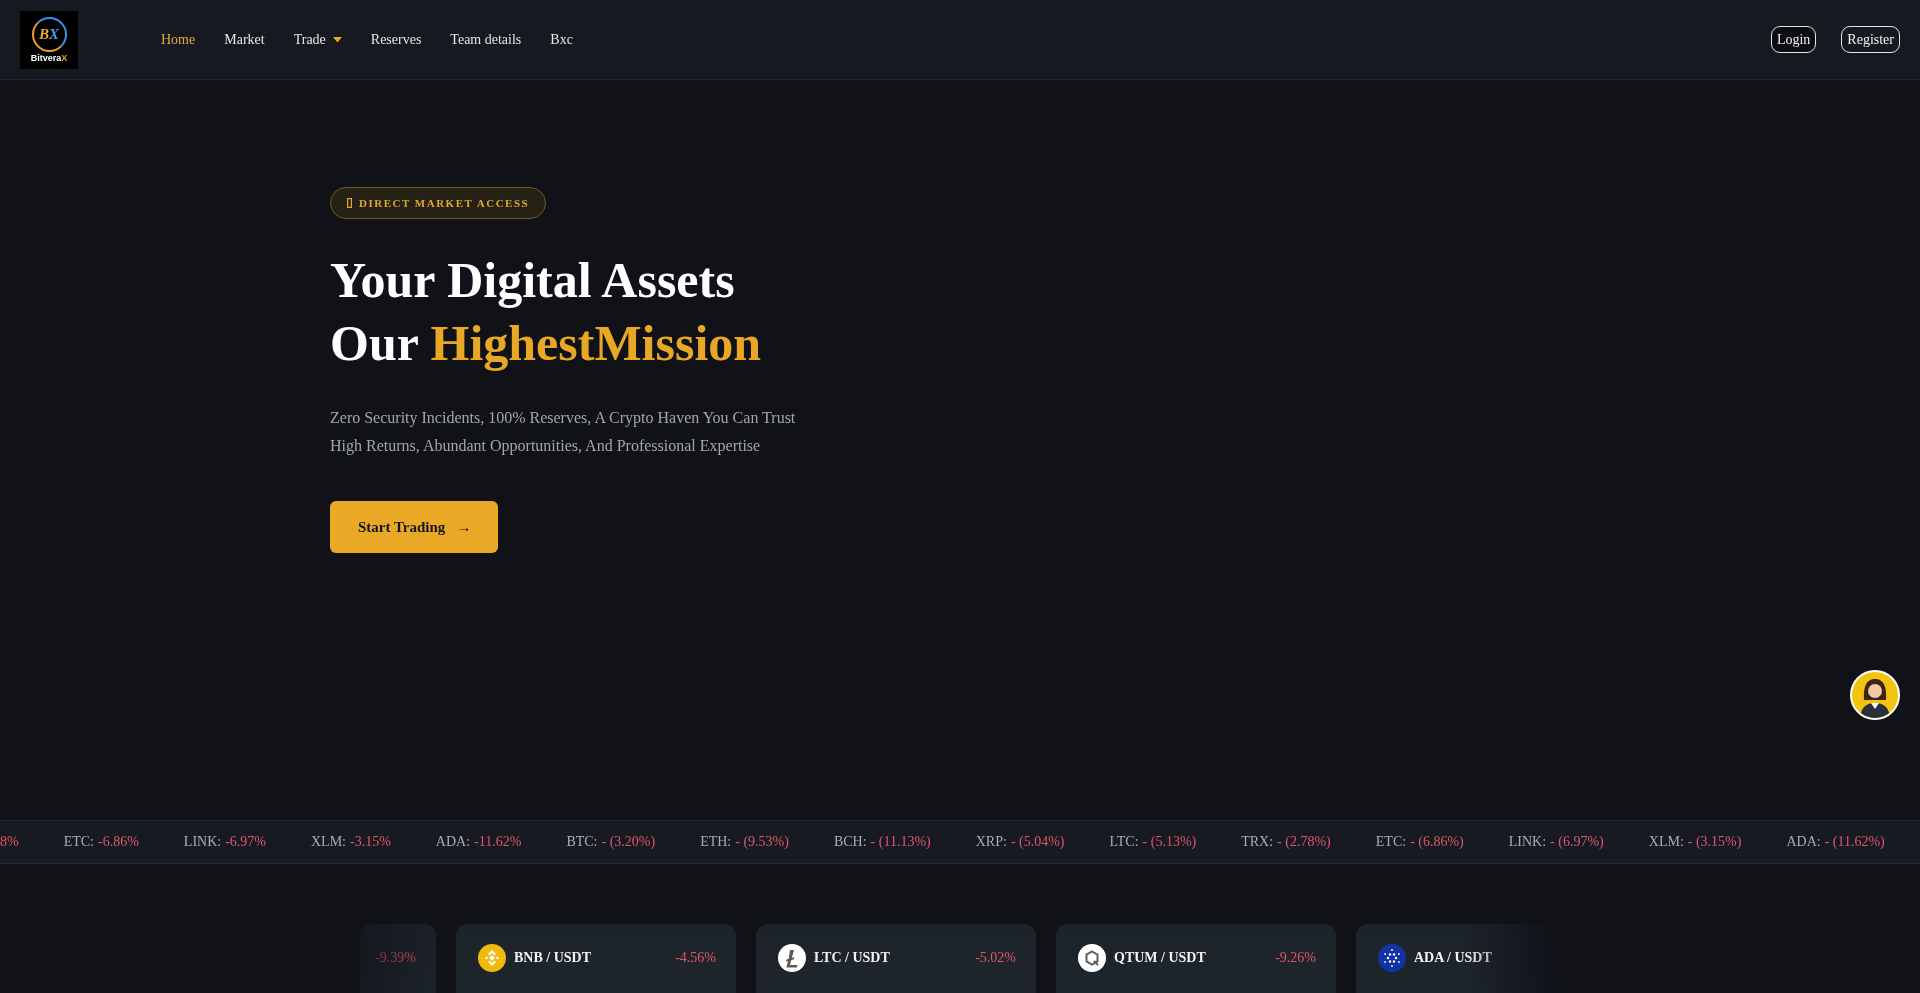  Describe the element at coordinates (444, 203) in the screenshot. I see `badge-label: DIRECT MARKET ACCESS` at that location.